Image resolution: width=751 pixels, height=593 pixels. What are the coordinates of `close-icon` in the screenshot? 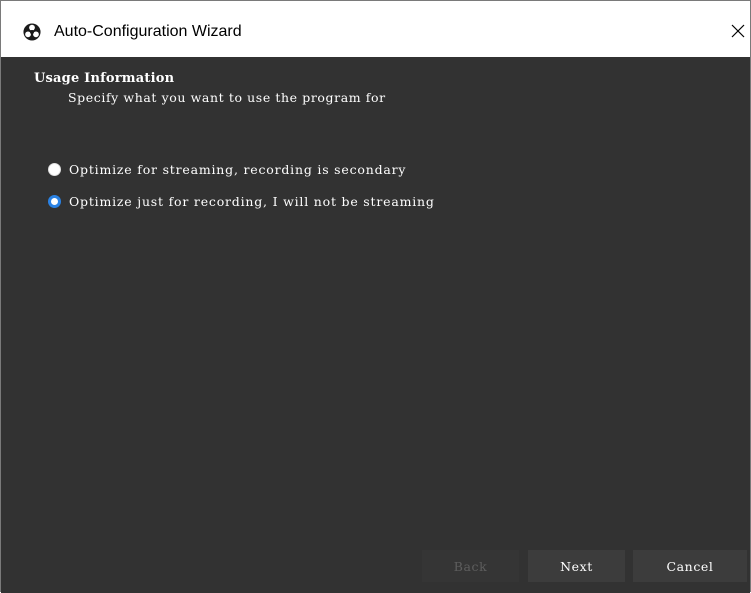 It's located at (738, 31).